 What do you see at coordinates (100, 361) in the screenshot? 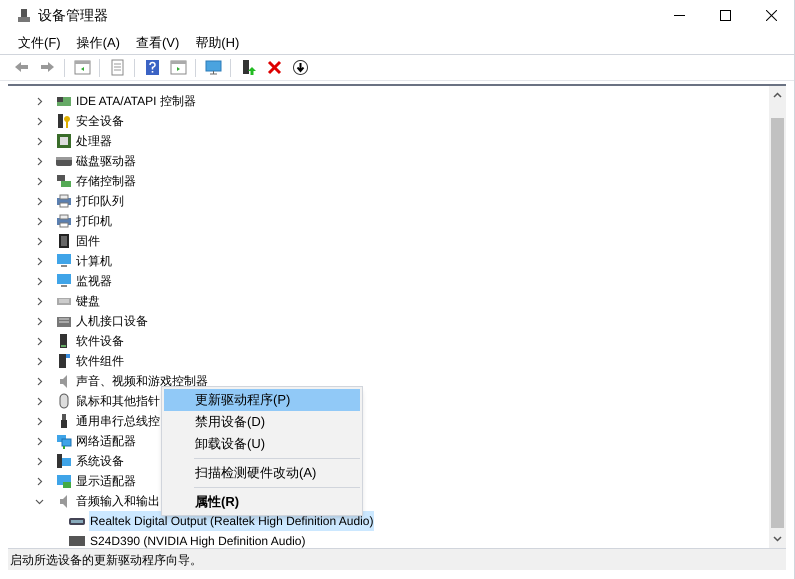
I see `tree-item: 软件组件` at bounding box center [100, 361].